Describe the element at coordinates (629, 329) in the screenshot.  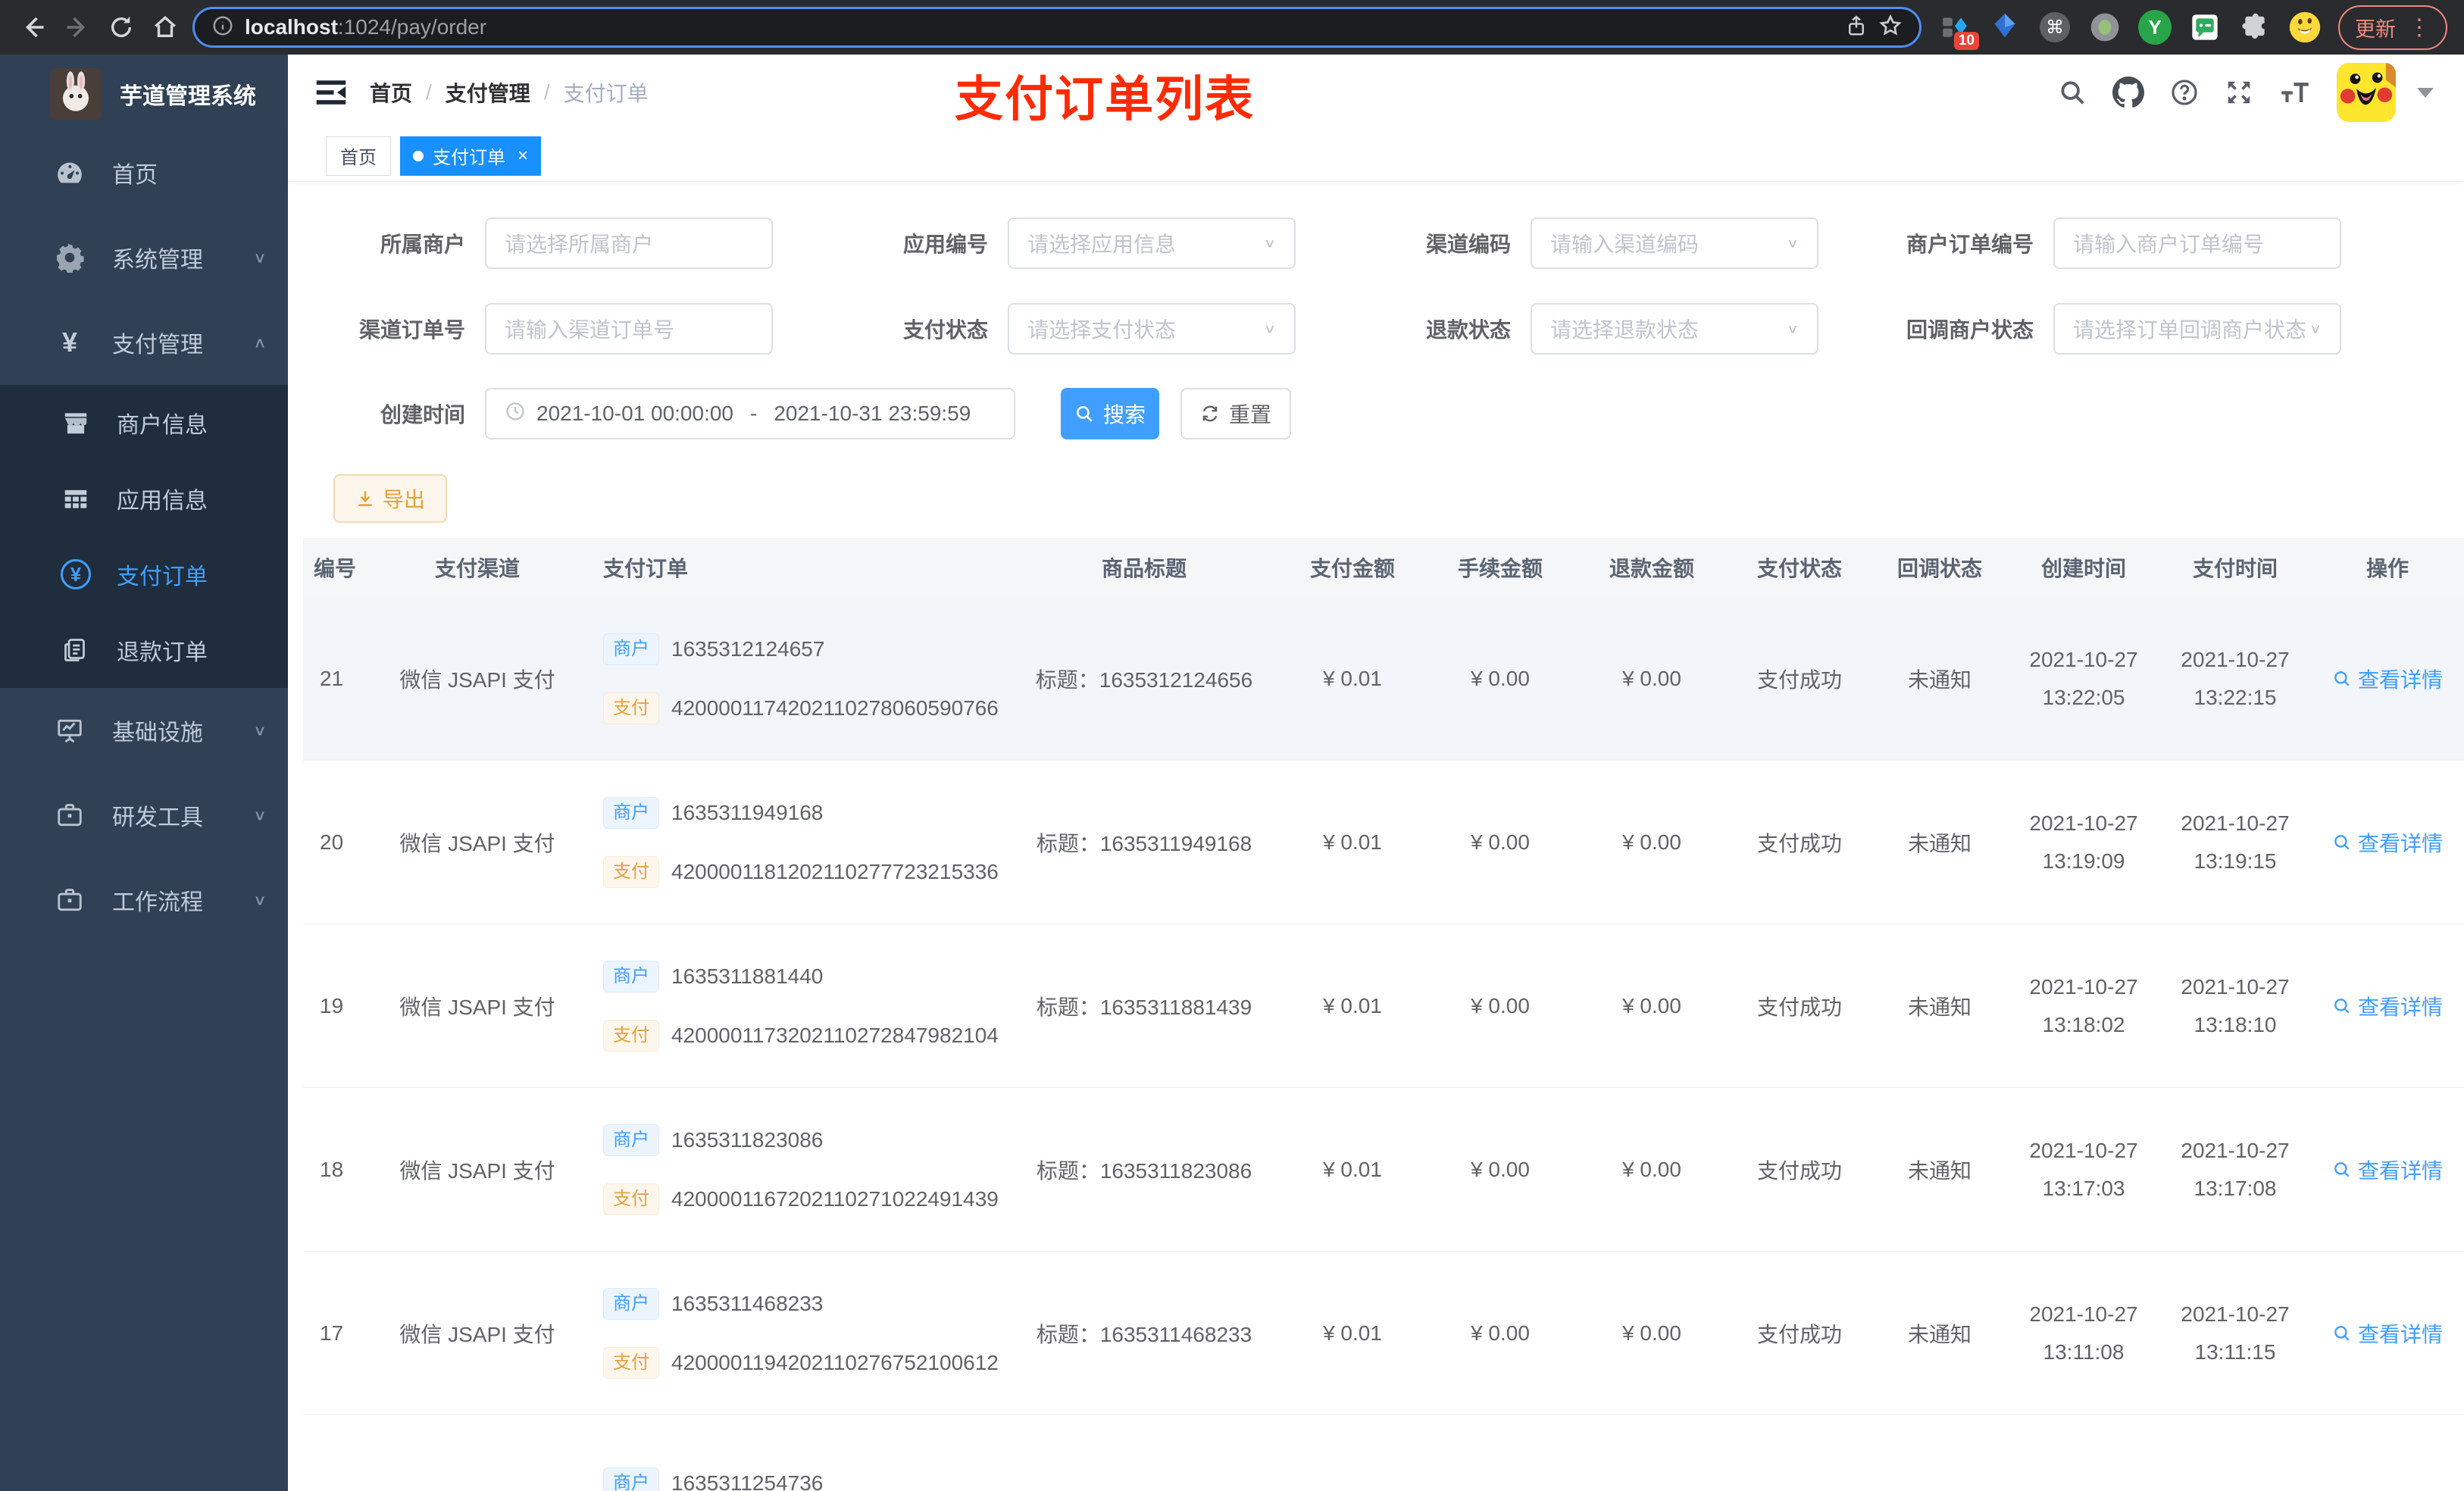
I see `channel-order-no-input: 请输入渠道订单号` at that location.